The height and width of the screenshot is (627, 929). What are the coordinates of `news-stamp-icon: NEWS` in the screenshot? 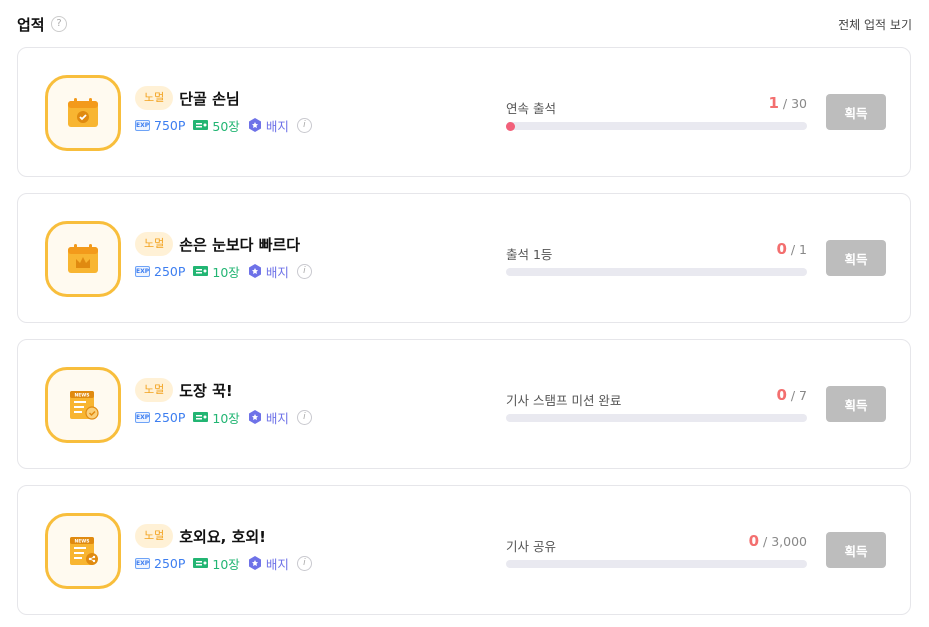 It's located at (83, 405).